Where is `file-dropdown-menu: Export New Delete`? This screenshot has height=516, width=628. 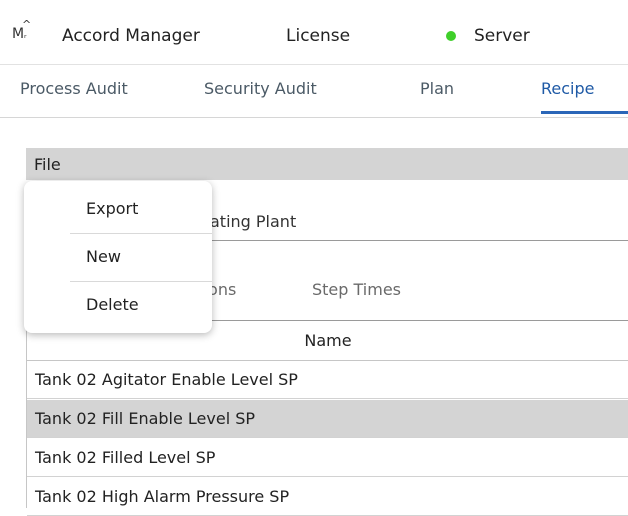
file-dropdown-menu: Export New Delete is located at coordinates (118, 257).